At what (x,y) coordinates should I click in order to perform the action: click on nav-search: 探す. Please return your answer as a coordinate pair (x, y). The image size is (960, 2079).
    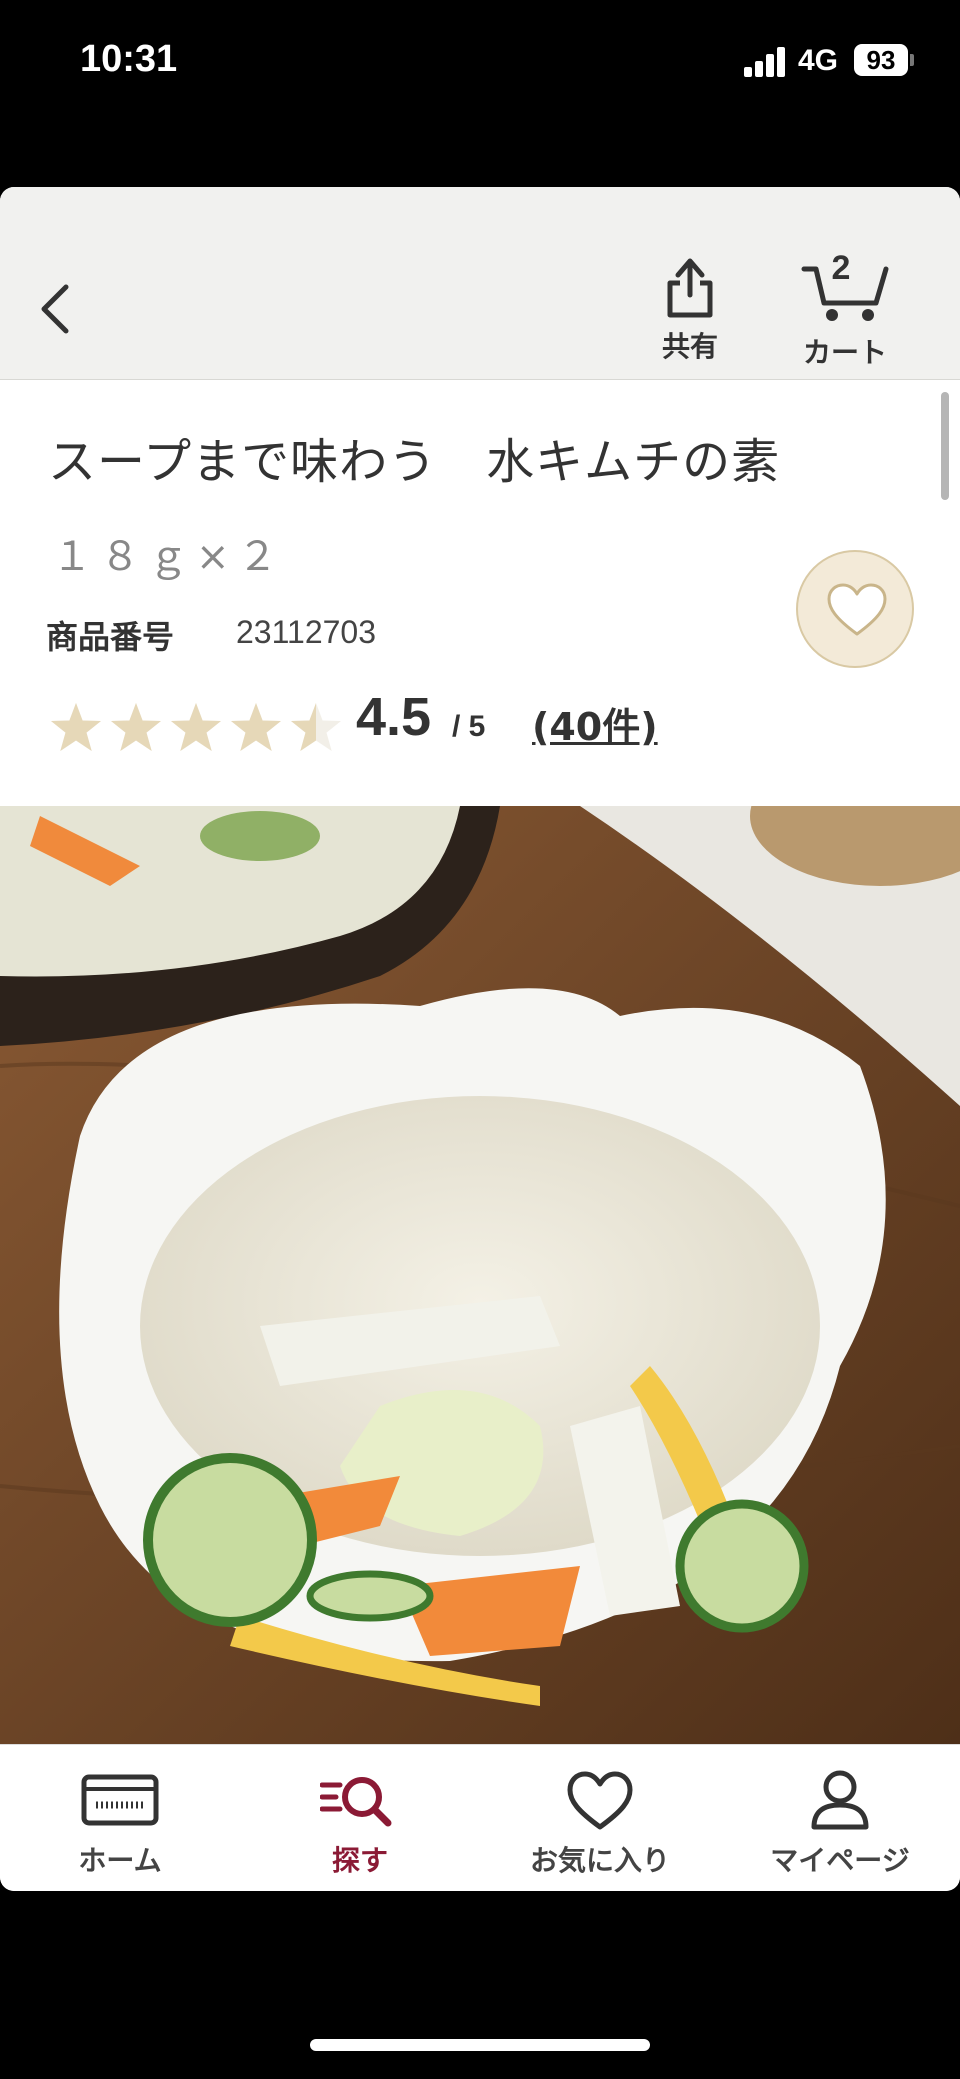
    Looking at the image, I should click on (360, 1818).